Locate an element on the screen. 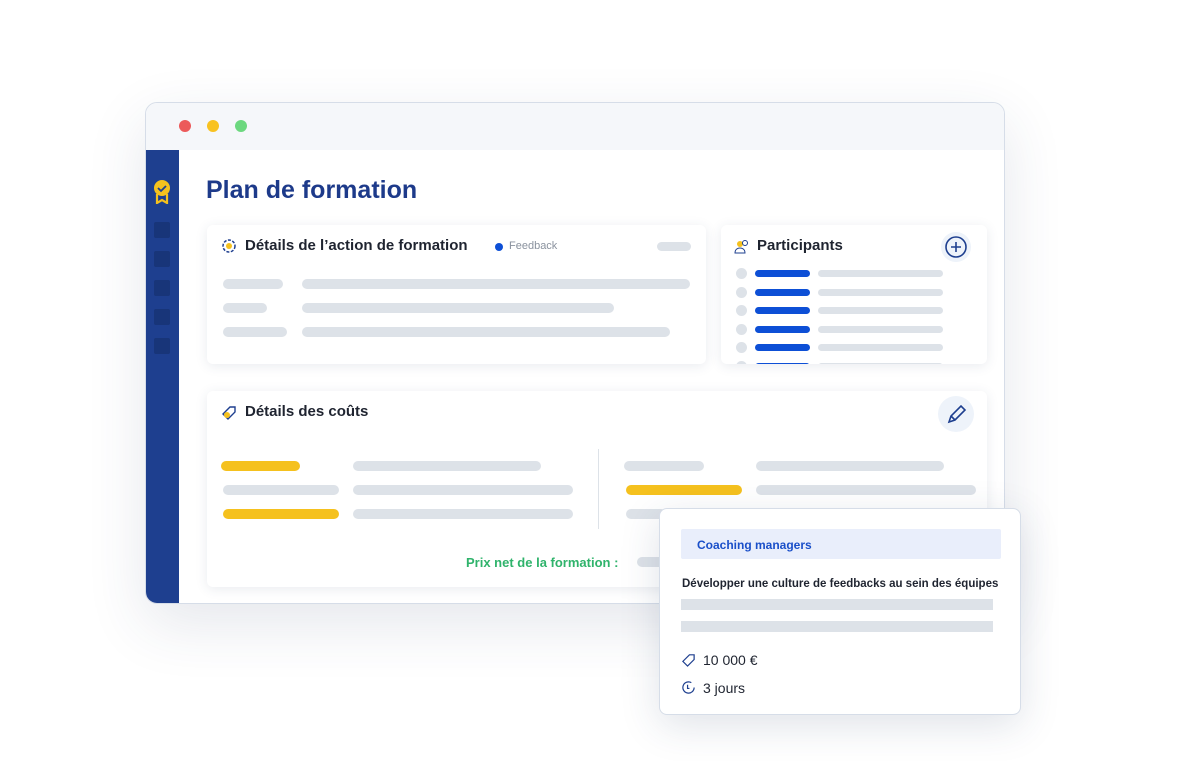 The image size is (1200, 761). category-label: Coaching managers is located at coordinates (754, 545).